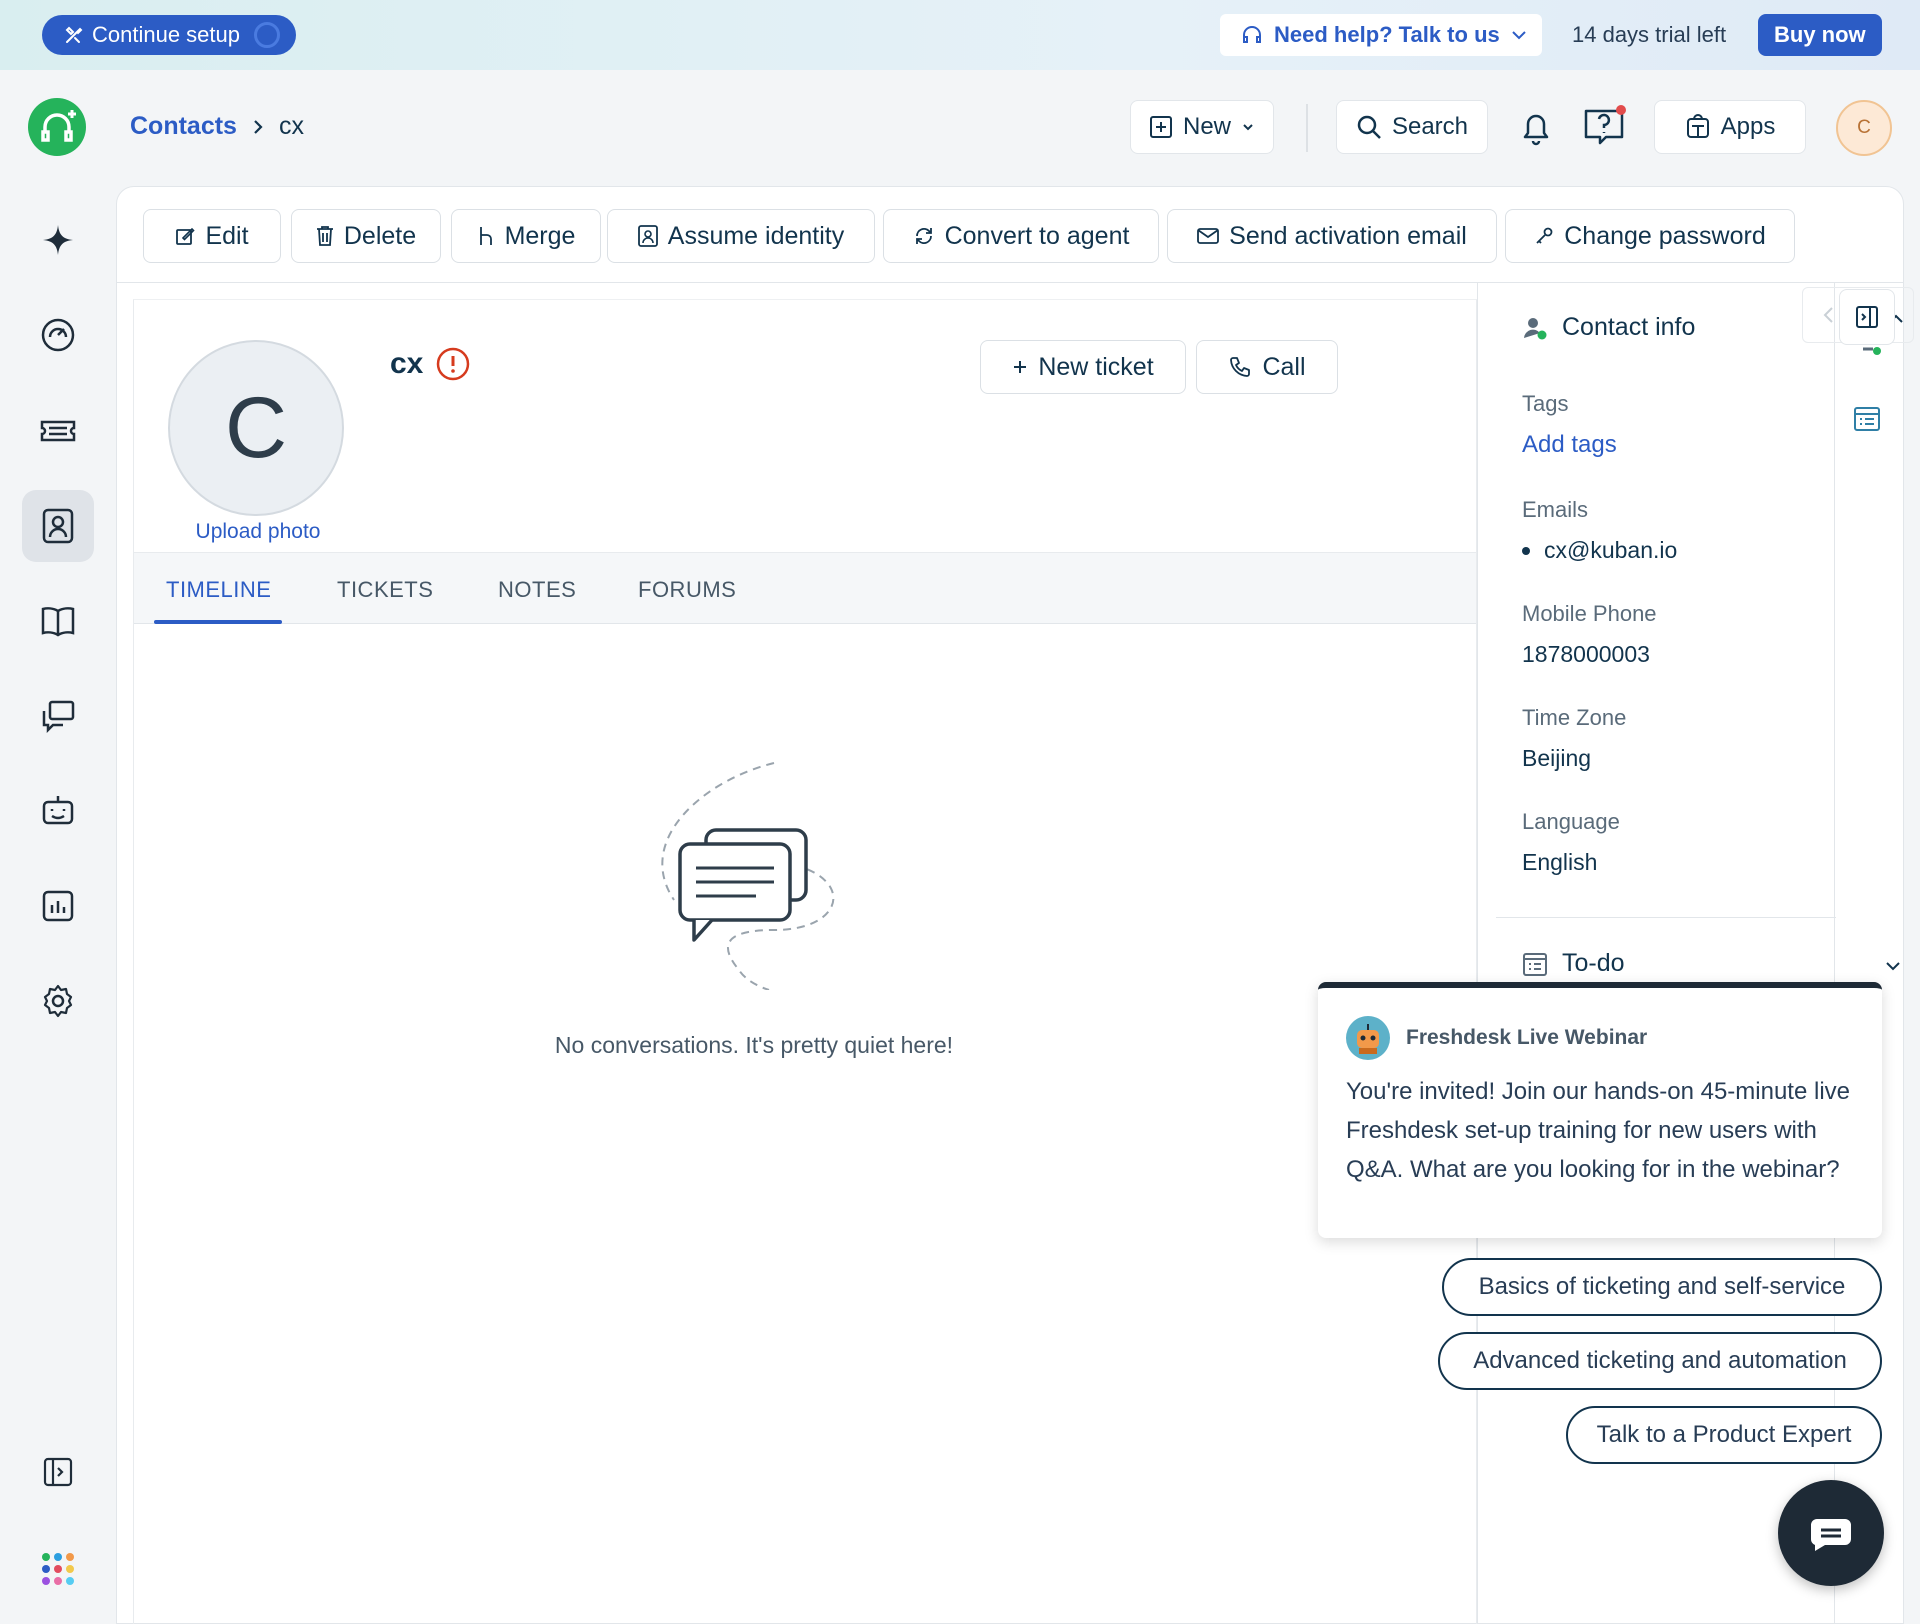 The height and width of the screenshot is (1624, 1920). I want to click on todo-title: To-do, so click(1593, 963).